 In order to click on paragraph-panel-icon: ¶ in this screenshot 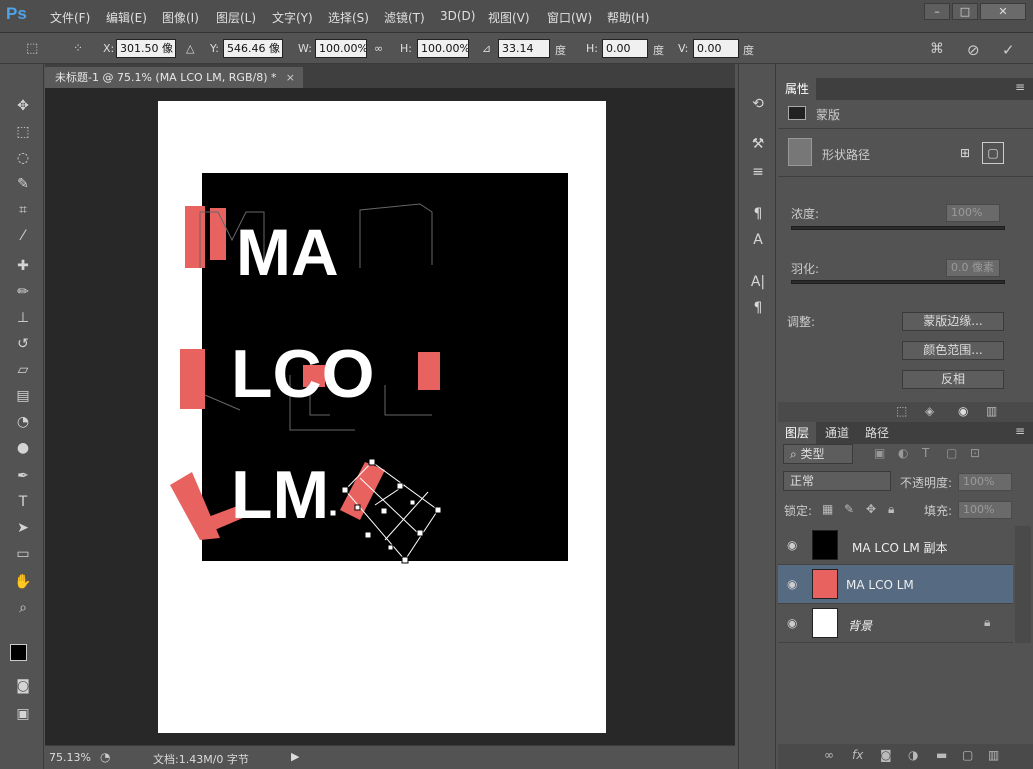, I will do `click(758, 308)`.